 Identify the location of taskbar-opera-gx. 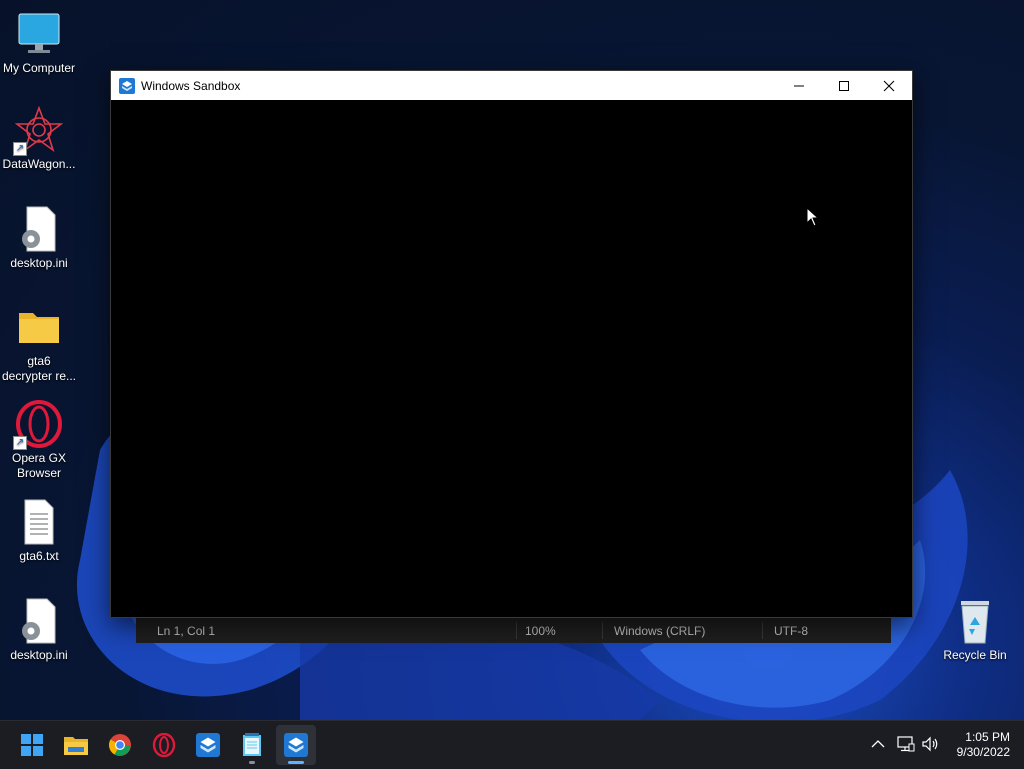
(164, 745).